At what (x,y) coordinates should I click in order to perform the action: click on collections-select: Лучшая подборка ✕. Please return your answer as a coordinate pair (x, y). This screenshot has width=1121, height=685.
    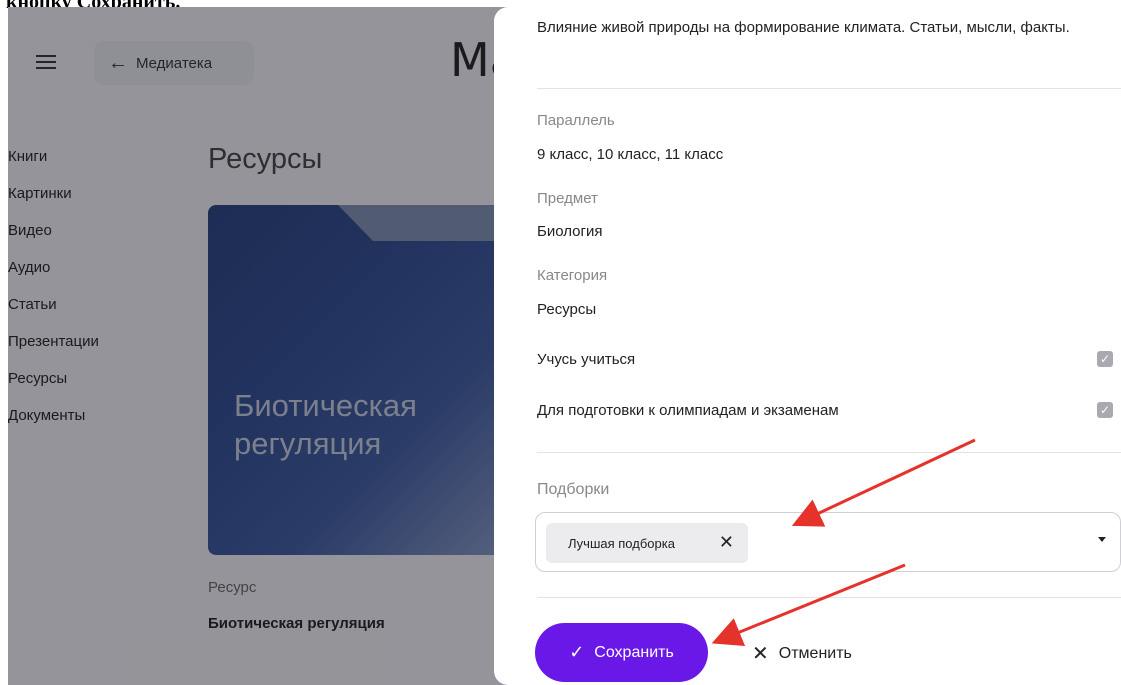
    Looking at the image, I should click on (828, 542).